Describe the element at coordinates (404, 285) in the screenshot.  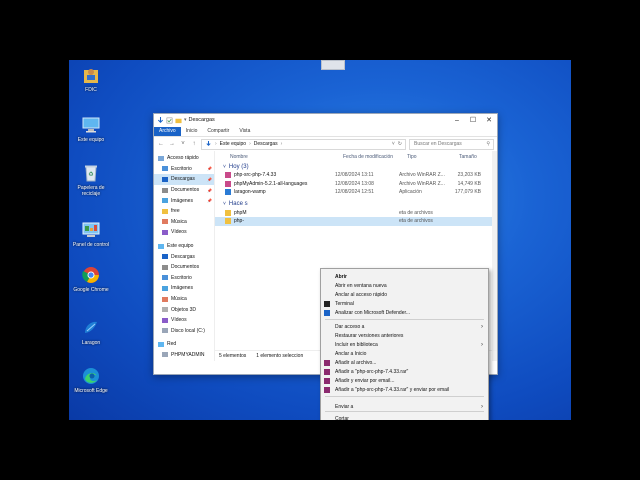
I see `menu-item: Abrir en ventana nueva` at that location.